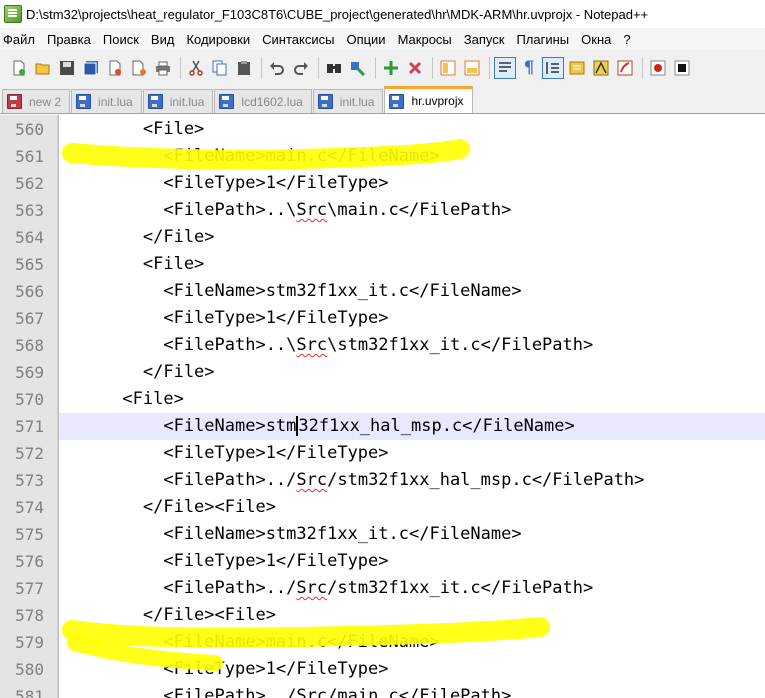 This screenshot has width=765, height=698. I want to click on menu-plugins: Плагины, so click(542, 39).